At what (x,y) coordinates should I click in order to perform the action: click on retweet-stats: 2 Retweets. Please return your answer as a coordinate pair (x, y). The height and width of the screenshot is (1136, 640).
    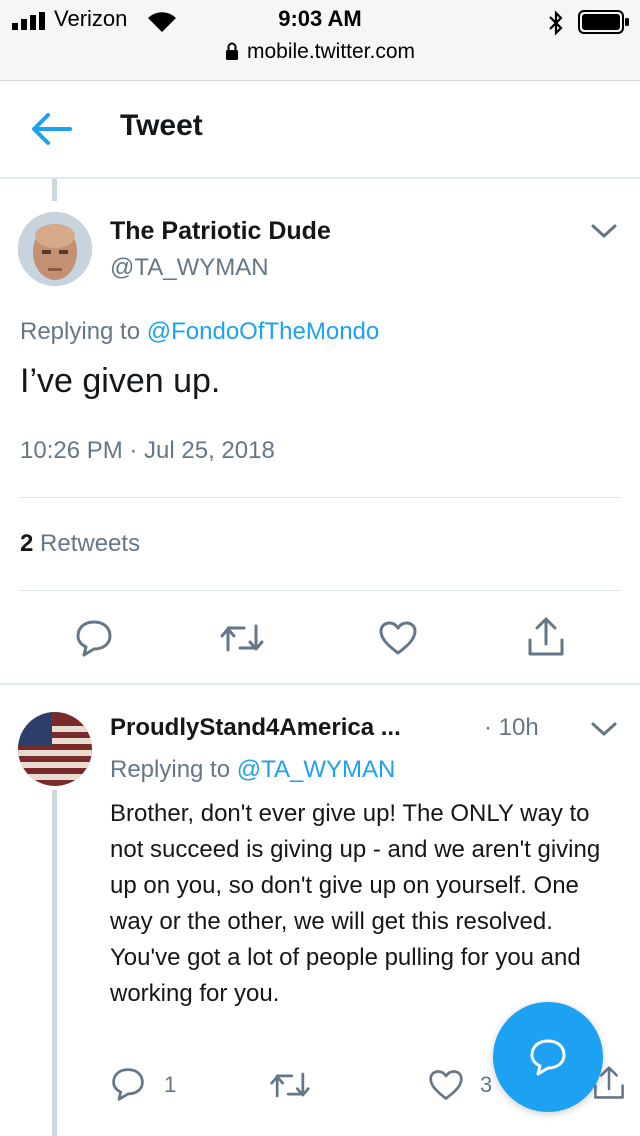
    Looking at the image, I should click on (80, 544).